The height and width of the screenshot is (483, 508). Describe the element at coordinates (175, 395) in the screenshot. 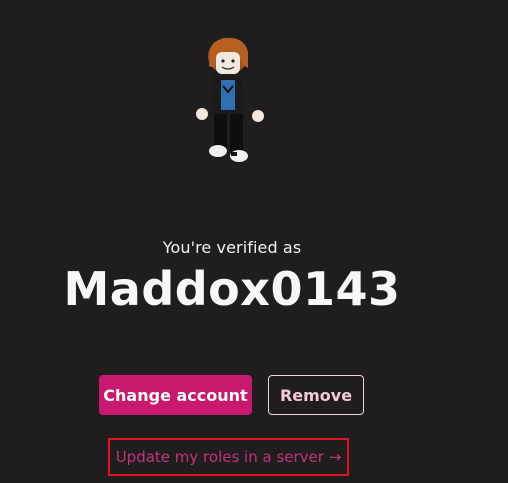

I see `change-account-button: Change account` at that location.